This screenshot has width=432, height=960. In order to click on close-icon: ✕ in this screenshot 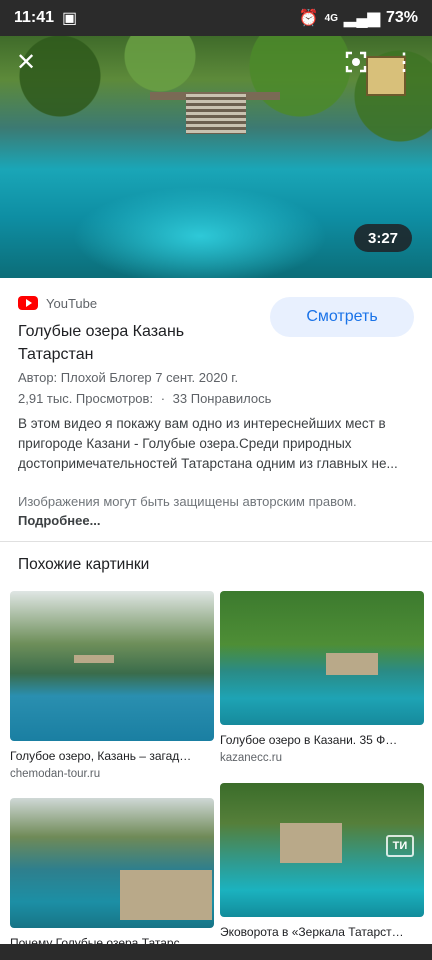, I will do `click(26, 62)`.